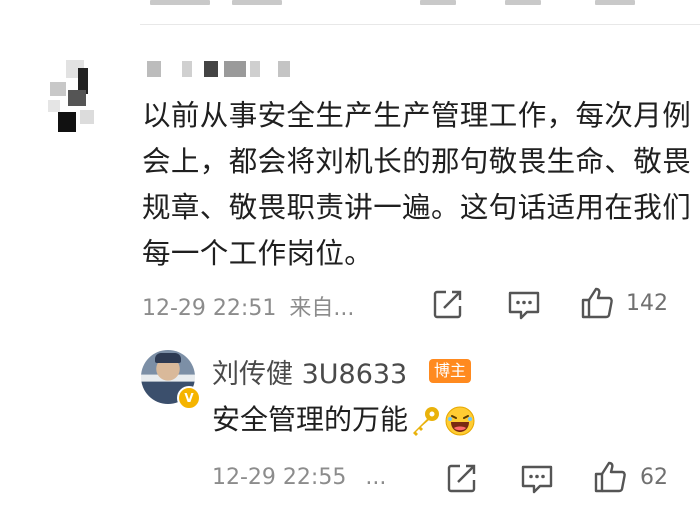 This screenshot has width=700, height=507. I want to click on reply-text: 安全管理的万能, so click(310, 419).